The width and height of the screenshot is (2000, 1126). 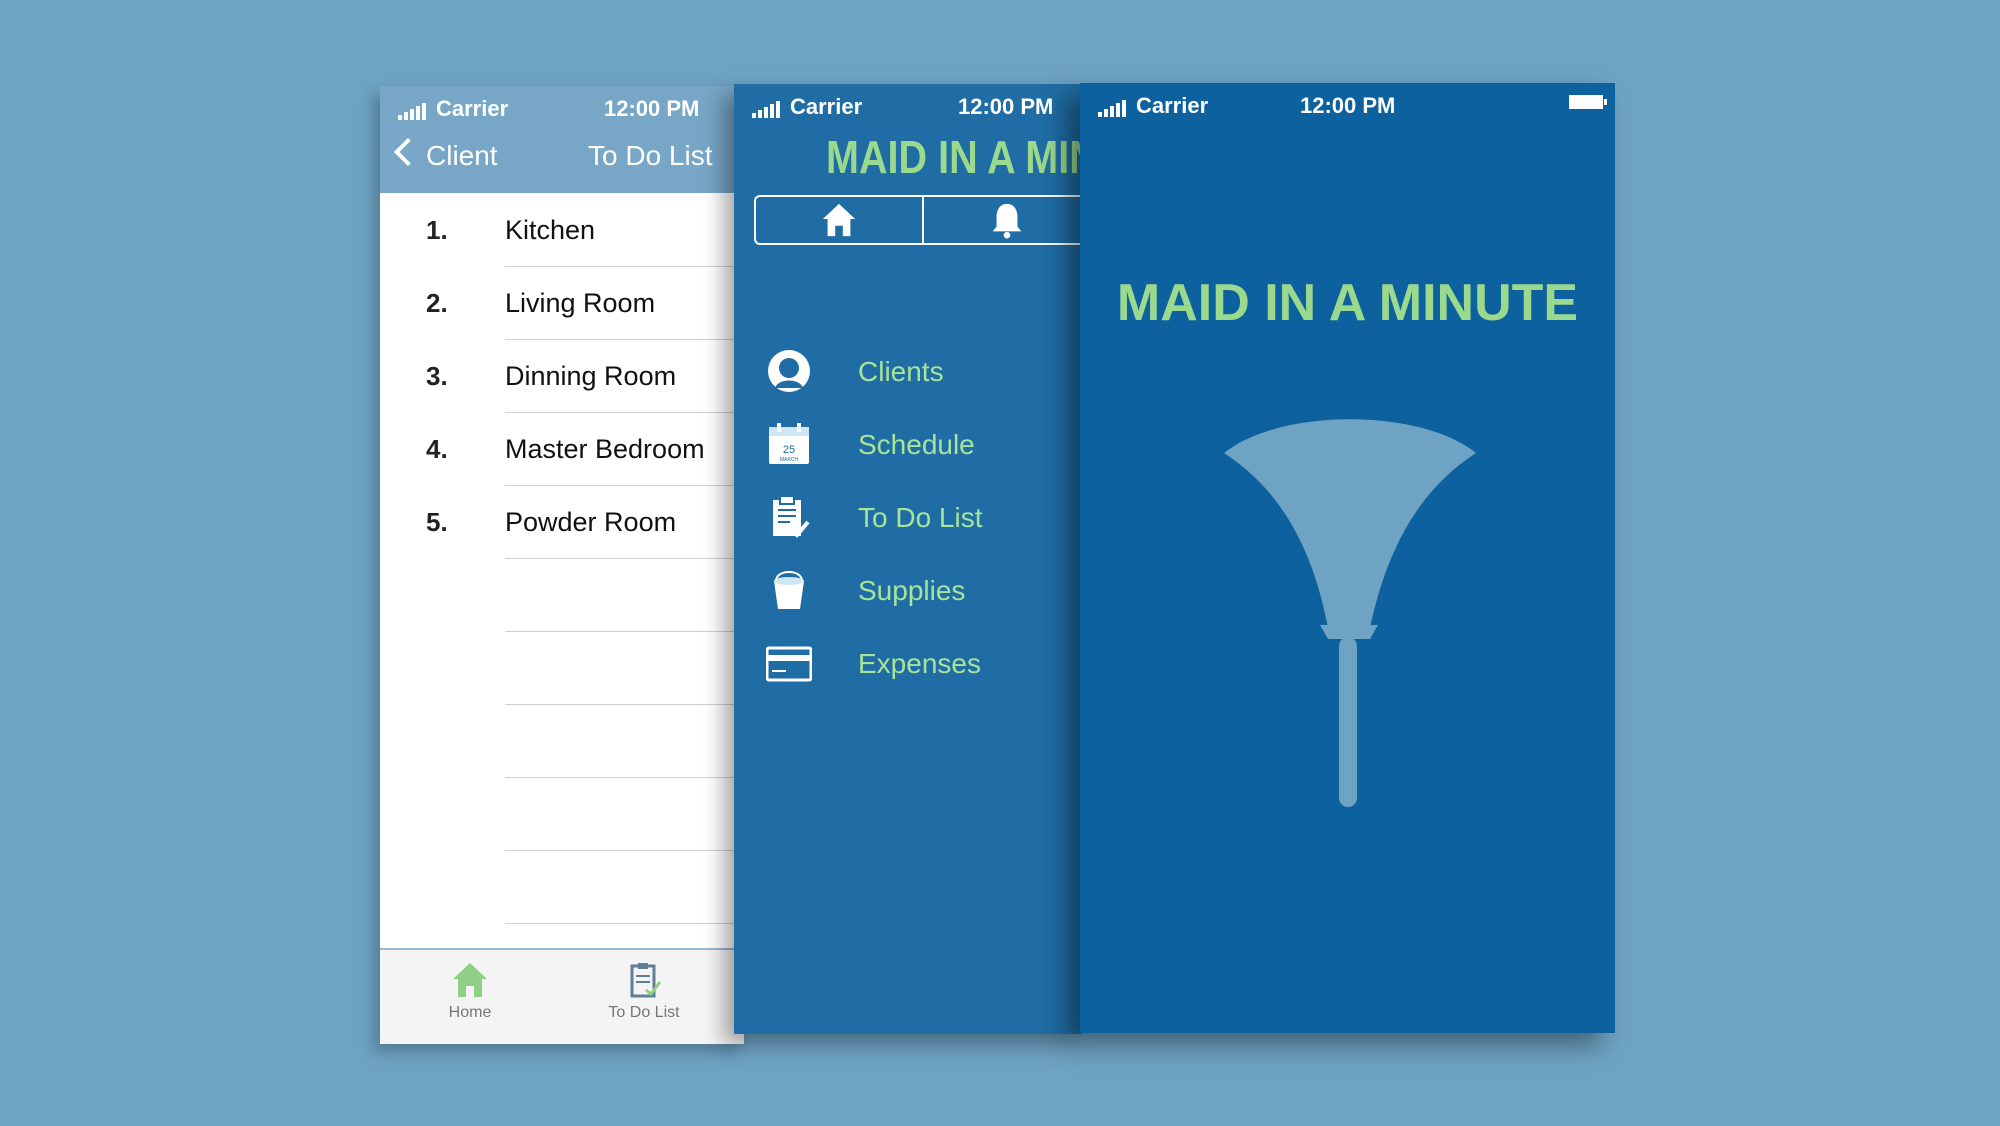 What do you see at coordinates (462, 155) in the screenshot?
I see `back-label: Client` at bounding box center [462, 155].